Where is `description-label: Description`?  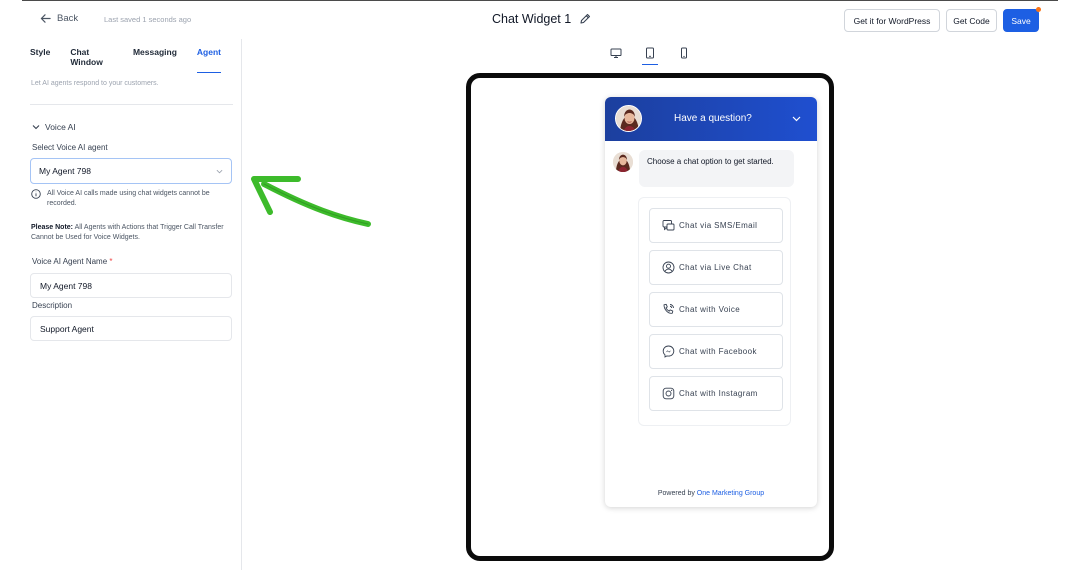 description-label: Description is located at coordinates (52, 305).